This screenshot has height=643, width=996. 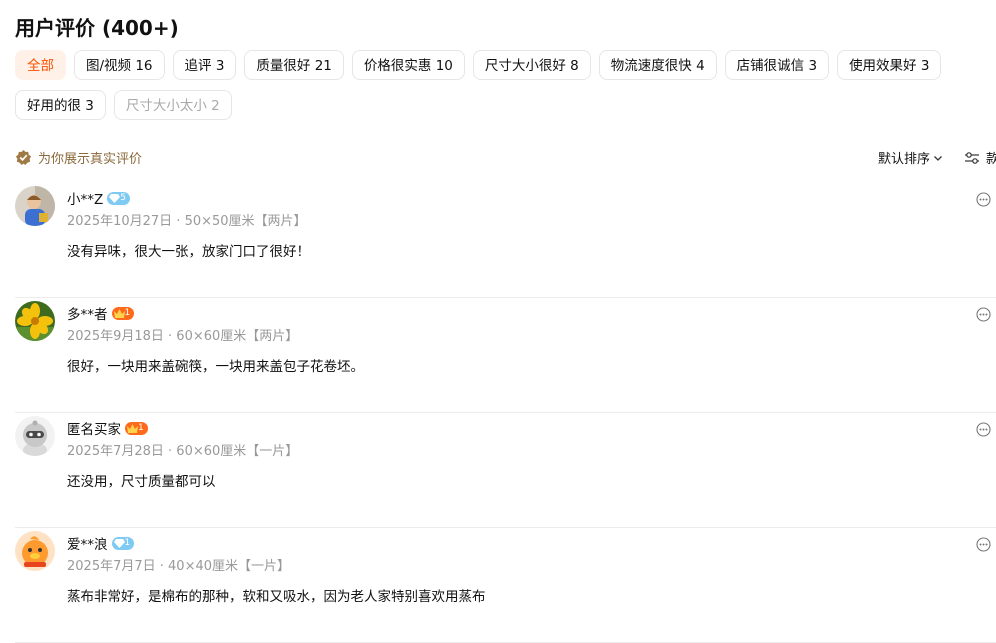 I want to click on tag-quality-good: 质量很好 21, so click(x=294, y=65).